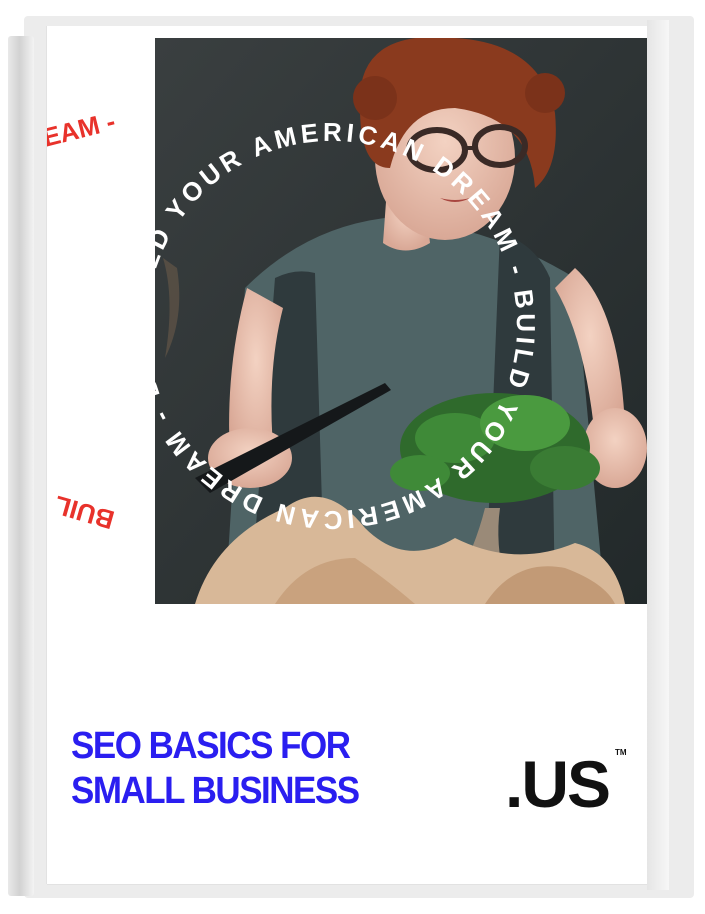  What do you see at coordinates (215, 791) in the screenshot?
I see `title-line-2: SMALL BUSINESS` at bounding box center [215, 791].